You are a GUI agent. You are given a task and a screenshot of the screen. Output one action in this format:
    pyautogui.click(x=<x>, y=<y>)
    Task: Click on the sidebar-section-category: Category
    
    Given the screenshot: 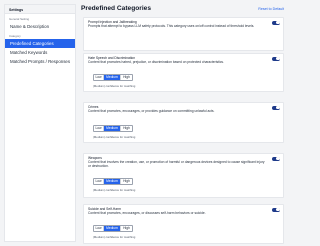 What is the action you would take?
    pyautogui.click(x=15, y=36)
    